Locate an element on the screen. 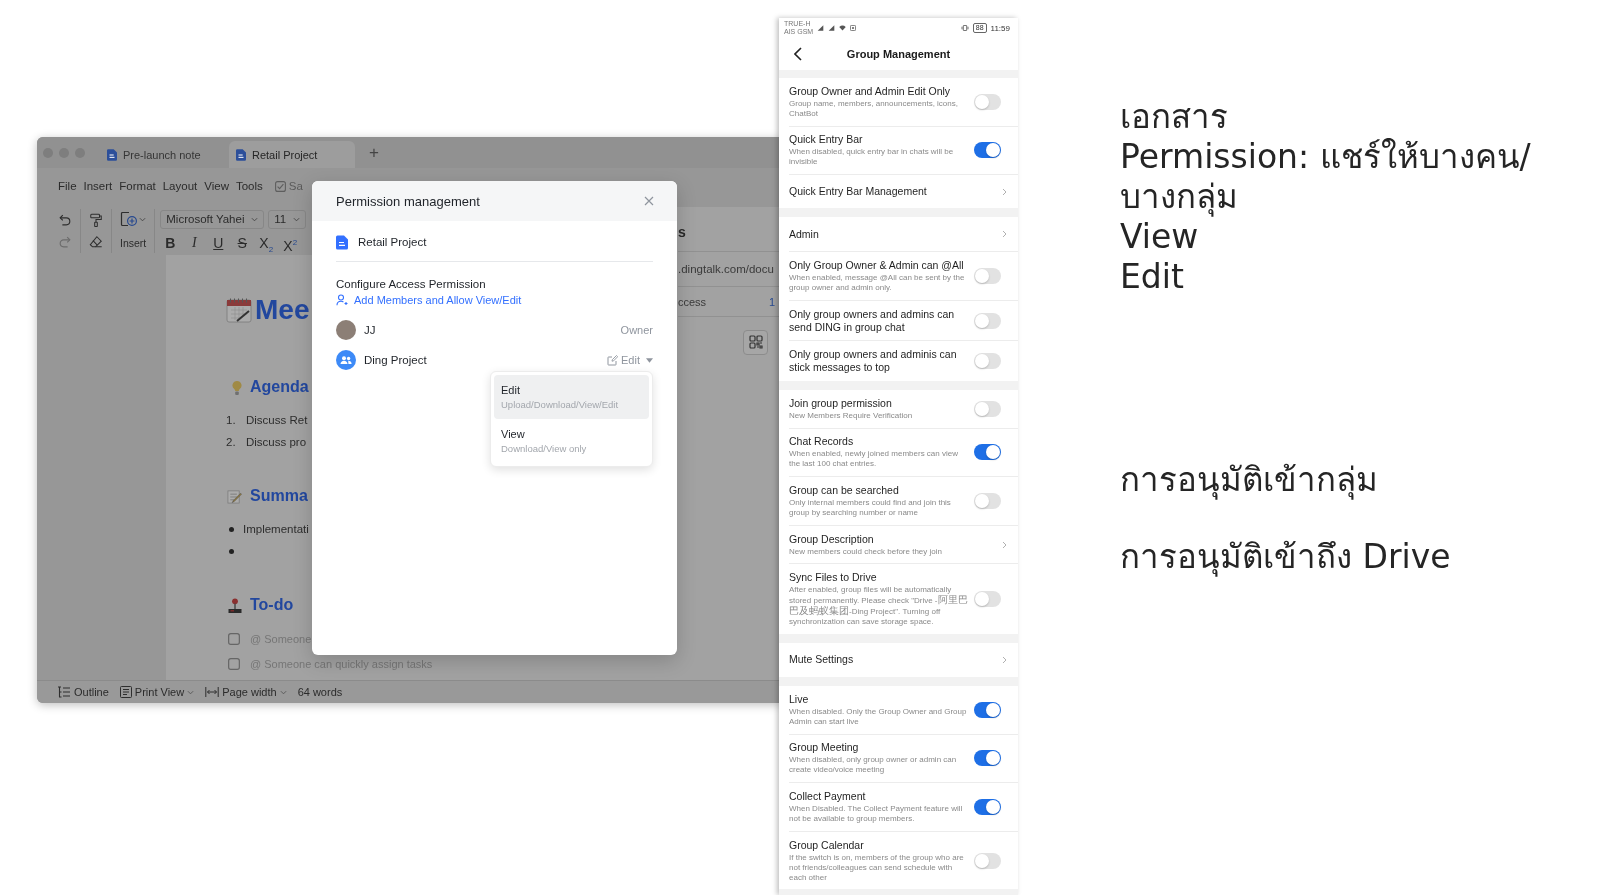  joystick-icon is located at coordinates (235, 605).